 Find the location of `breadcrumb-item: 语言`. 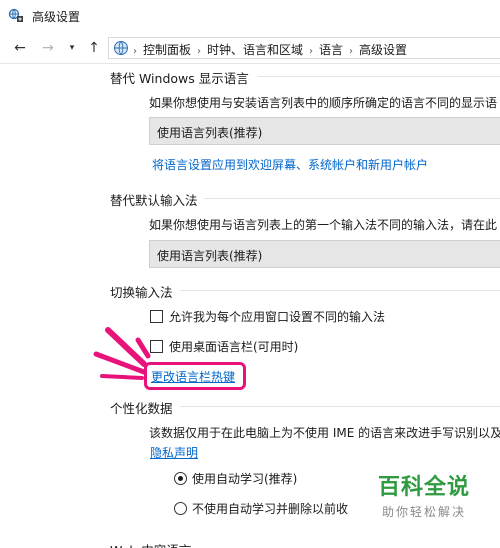

breadcrumb-item: 语言 is located at coordinates (331, 50).